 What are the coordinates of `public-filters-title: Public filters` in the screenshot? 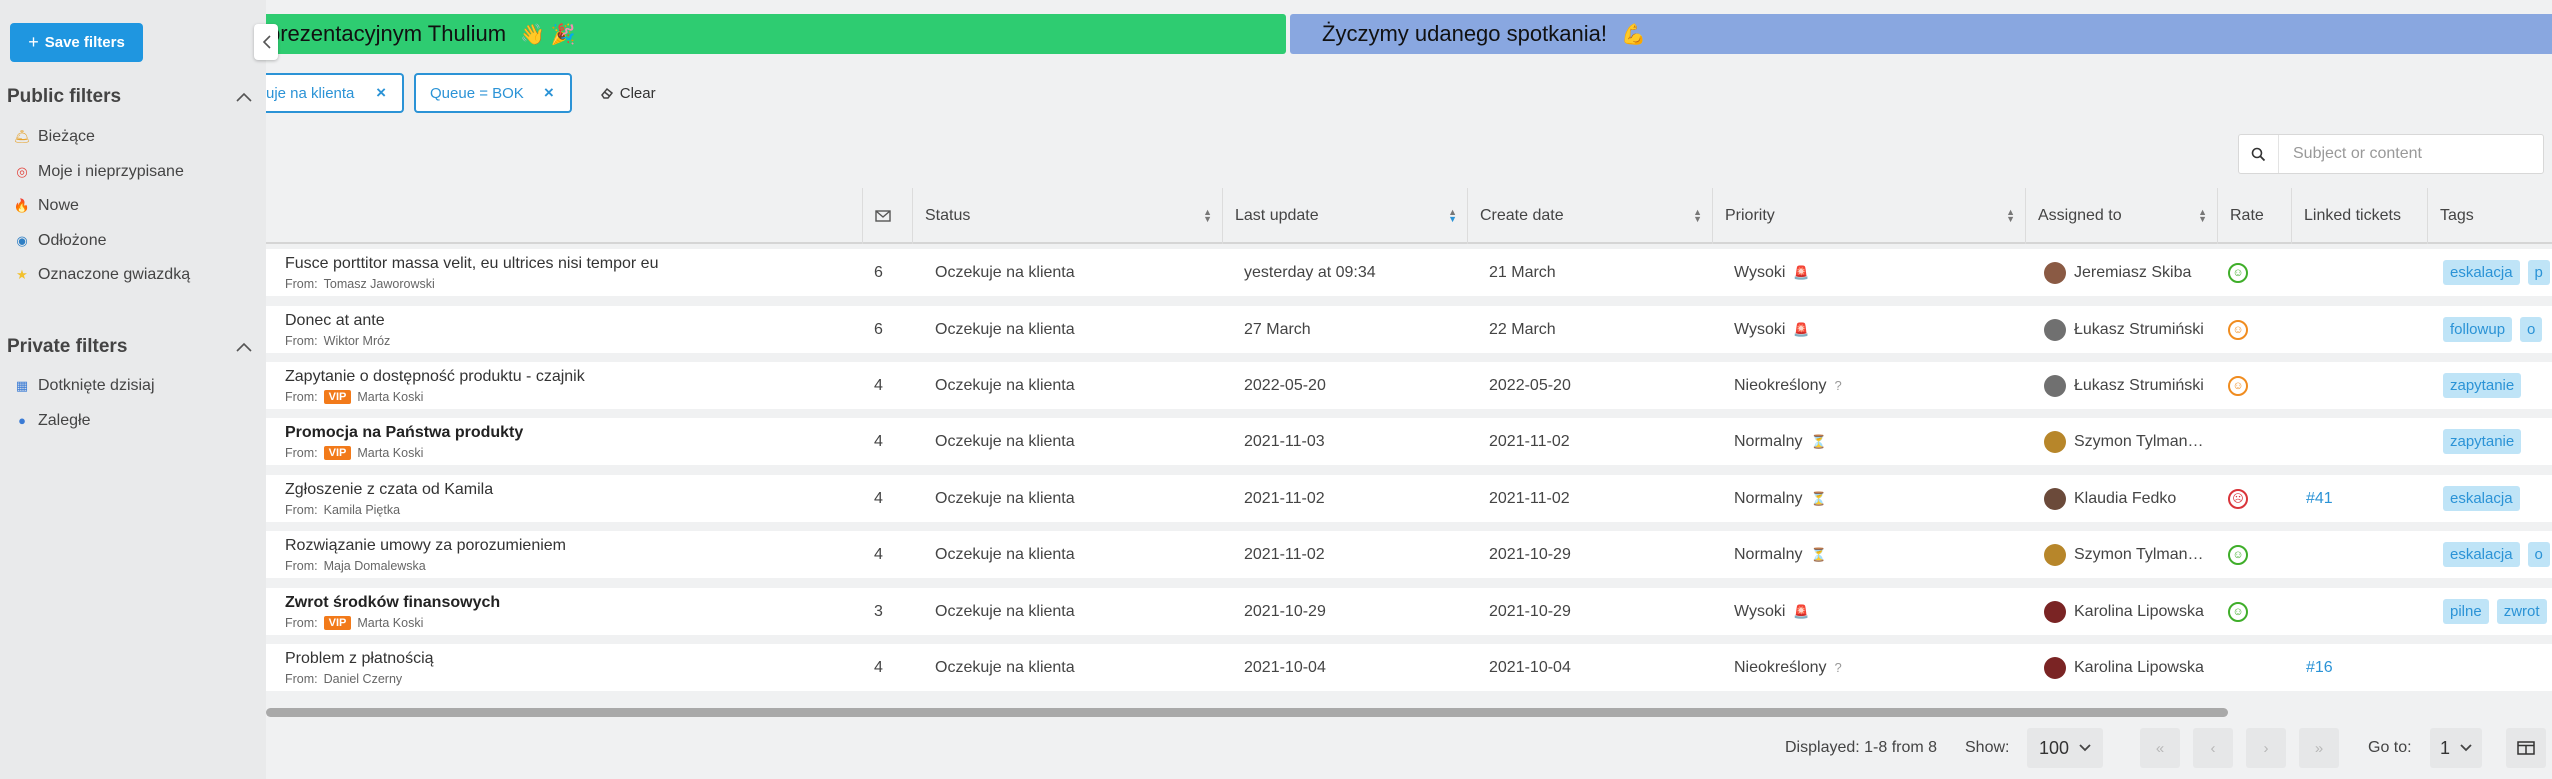 It's located at (64, 96).